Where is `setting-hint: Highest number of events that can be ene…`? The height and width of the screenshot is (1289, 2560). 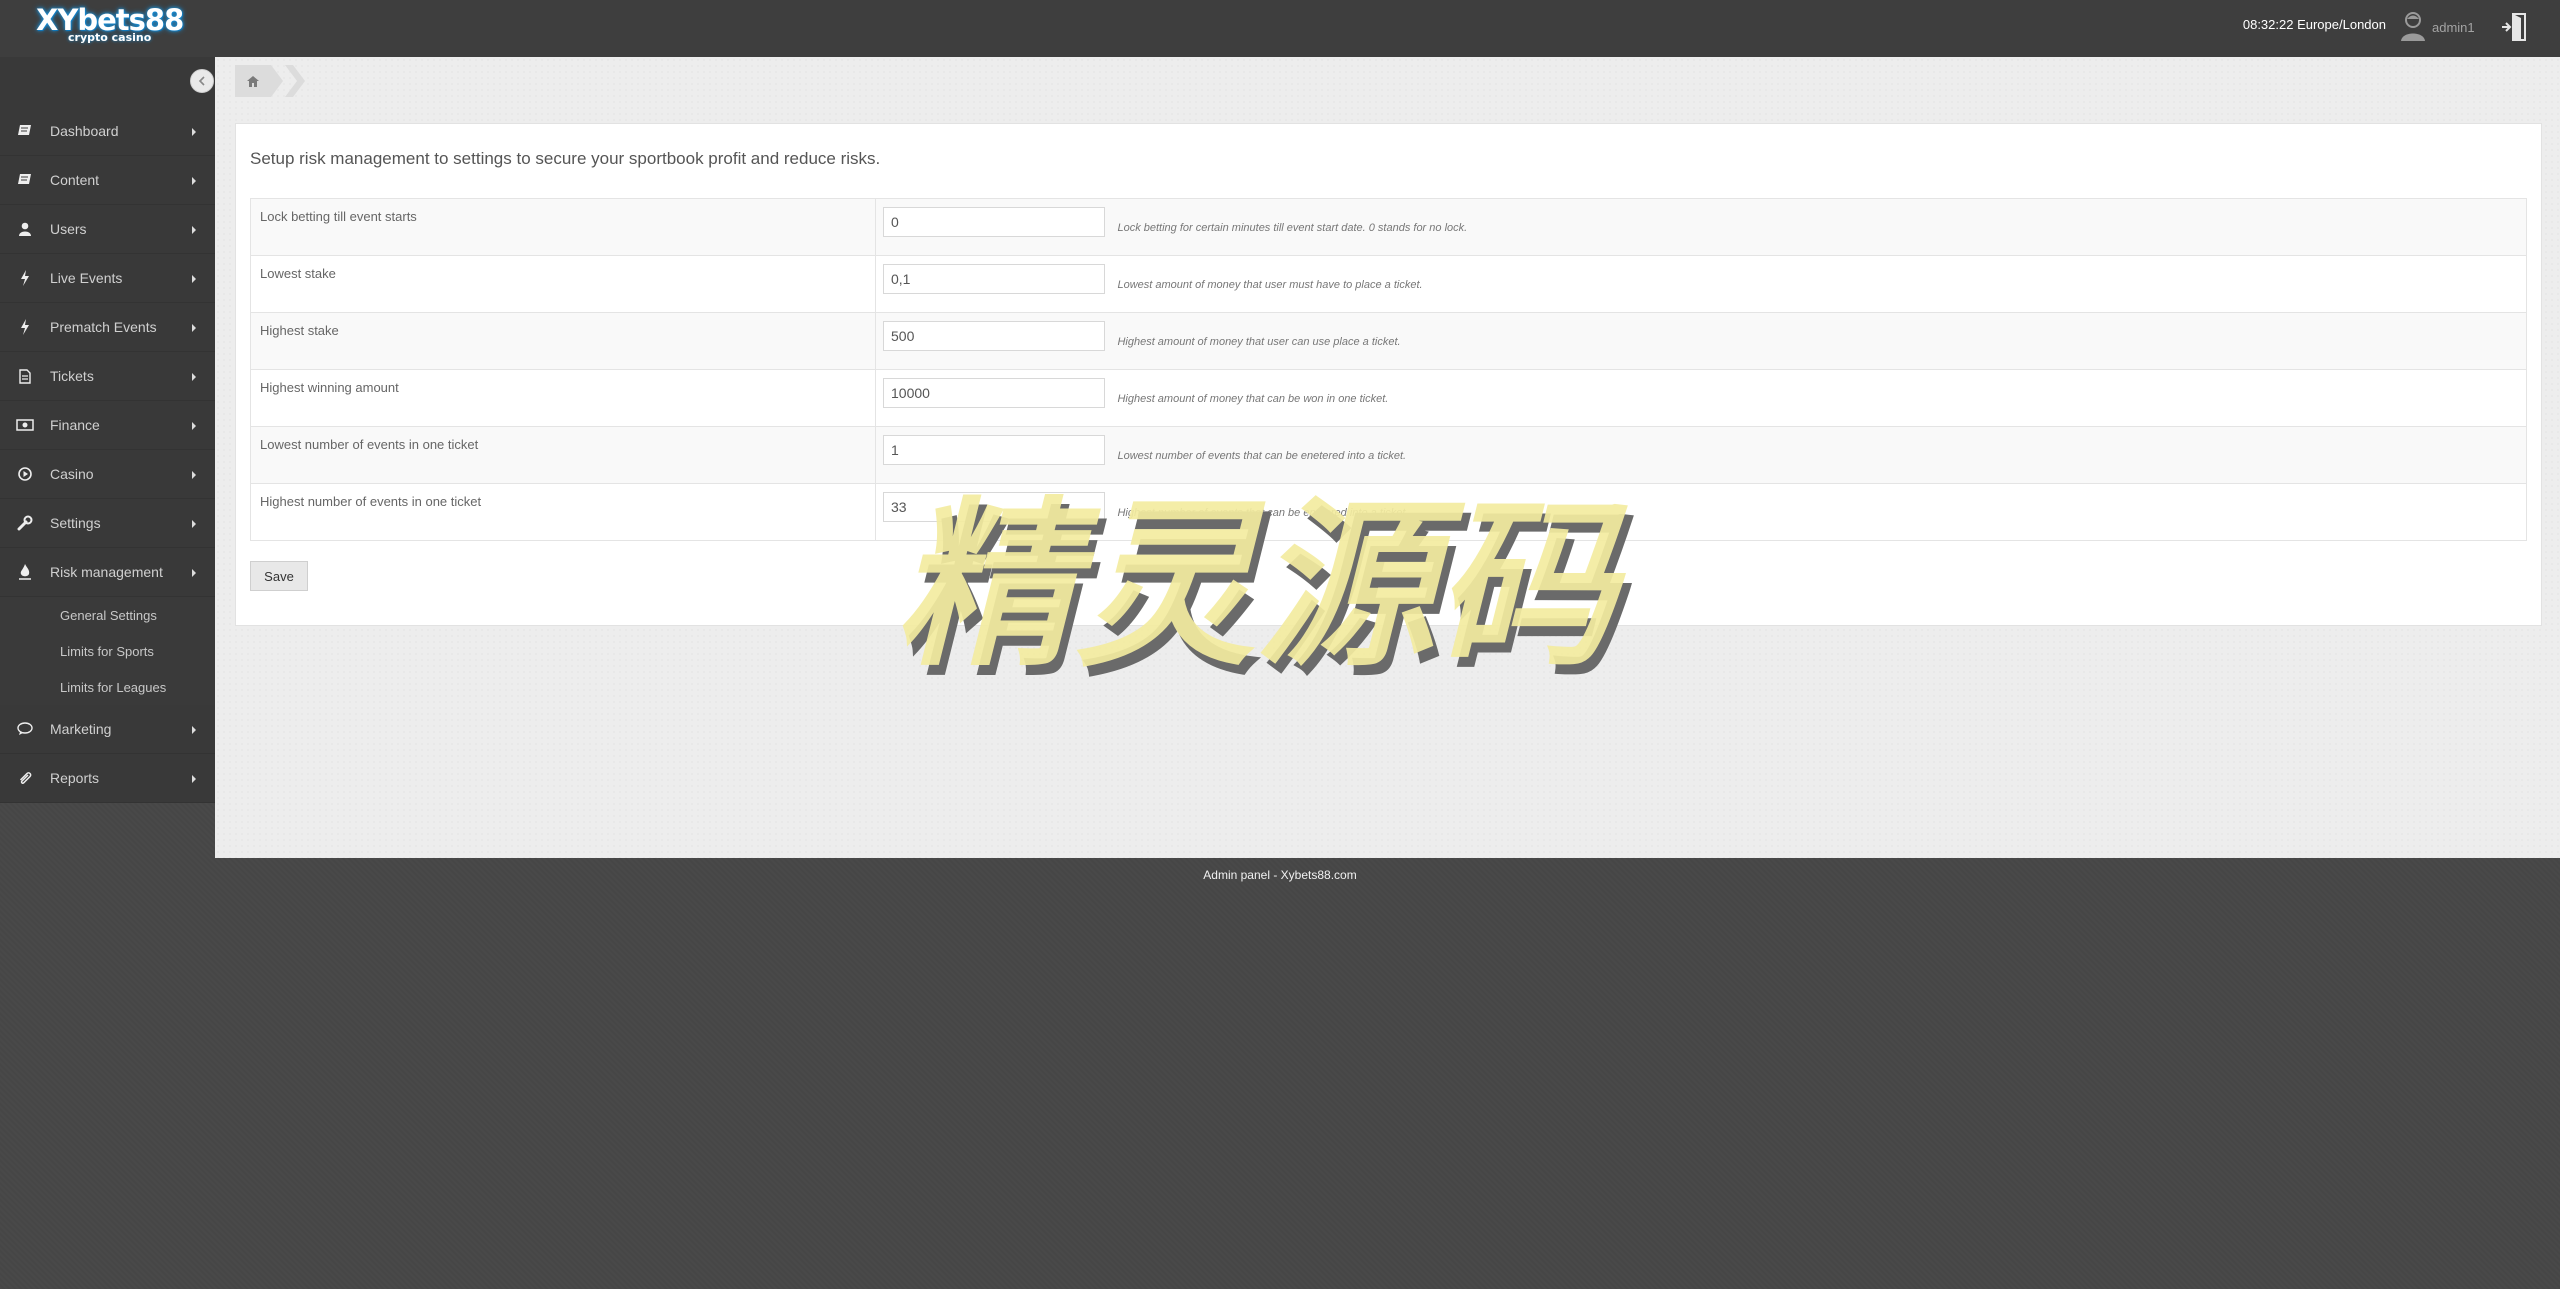 setting-hint: Highest number of events that can be ene… is located at coordinates (1263, 513).